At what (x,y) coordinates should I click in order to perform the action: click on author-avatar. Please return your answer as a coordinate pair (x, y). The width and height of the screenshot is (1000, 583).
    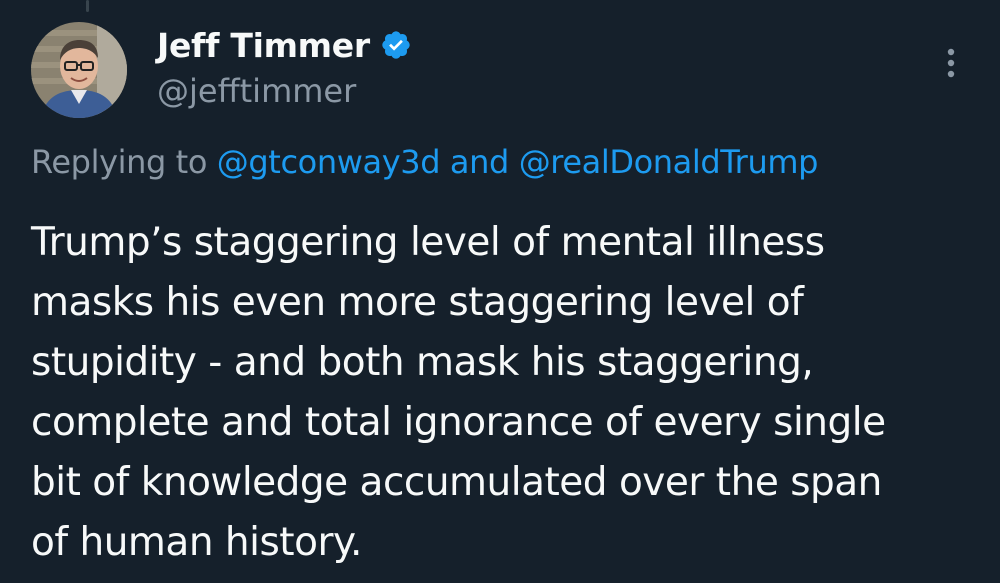
    Looking at the image, I should click on (79, 70).